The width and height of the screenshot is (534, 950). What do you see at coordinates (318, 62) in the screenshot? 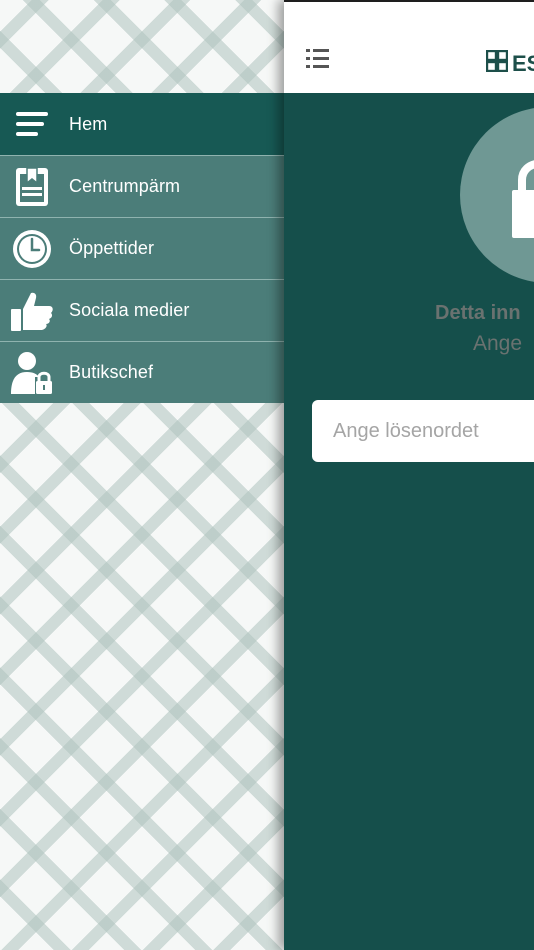
I see `list-icon` at bounding box center [318, 62].